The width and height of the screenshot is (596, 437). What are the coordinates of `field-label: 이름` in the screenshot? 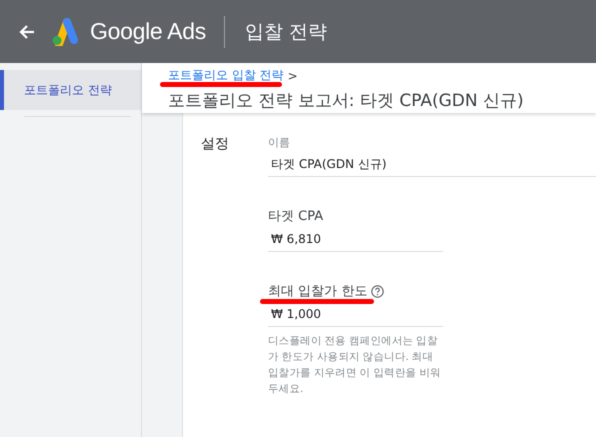 It's located at (279, 142).